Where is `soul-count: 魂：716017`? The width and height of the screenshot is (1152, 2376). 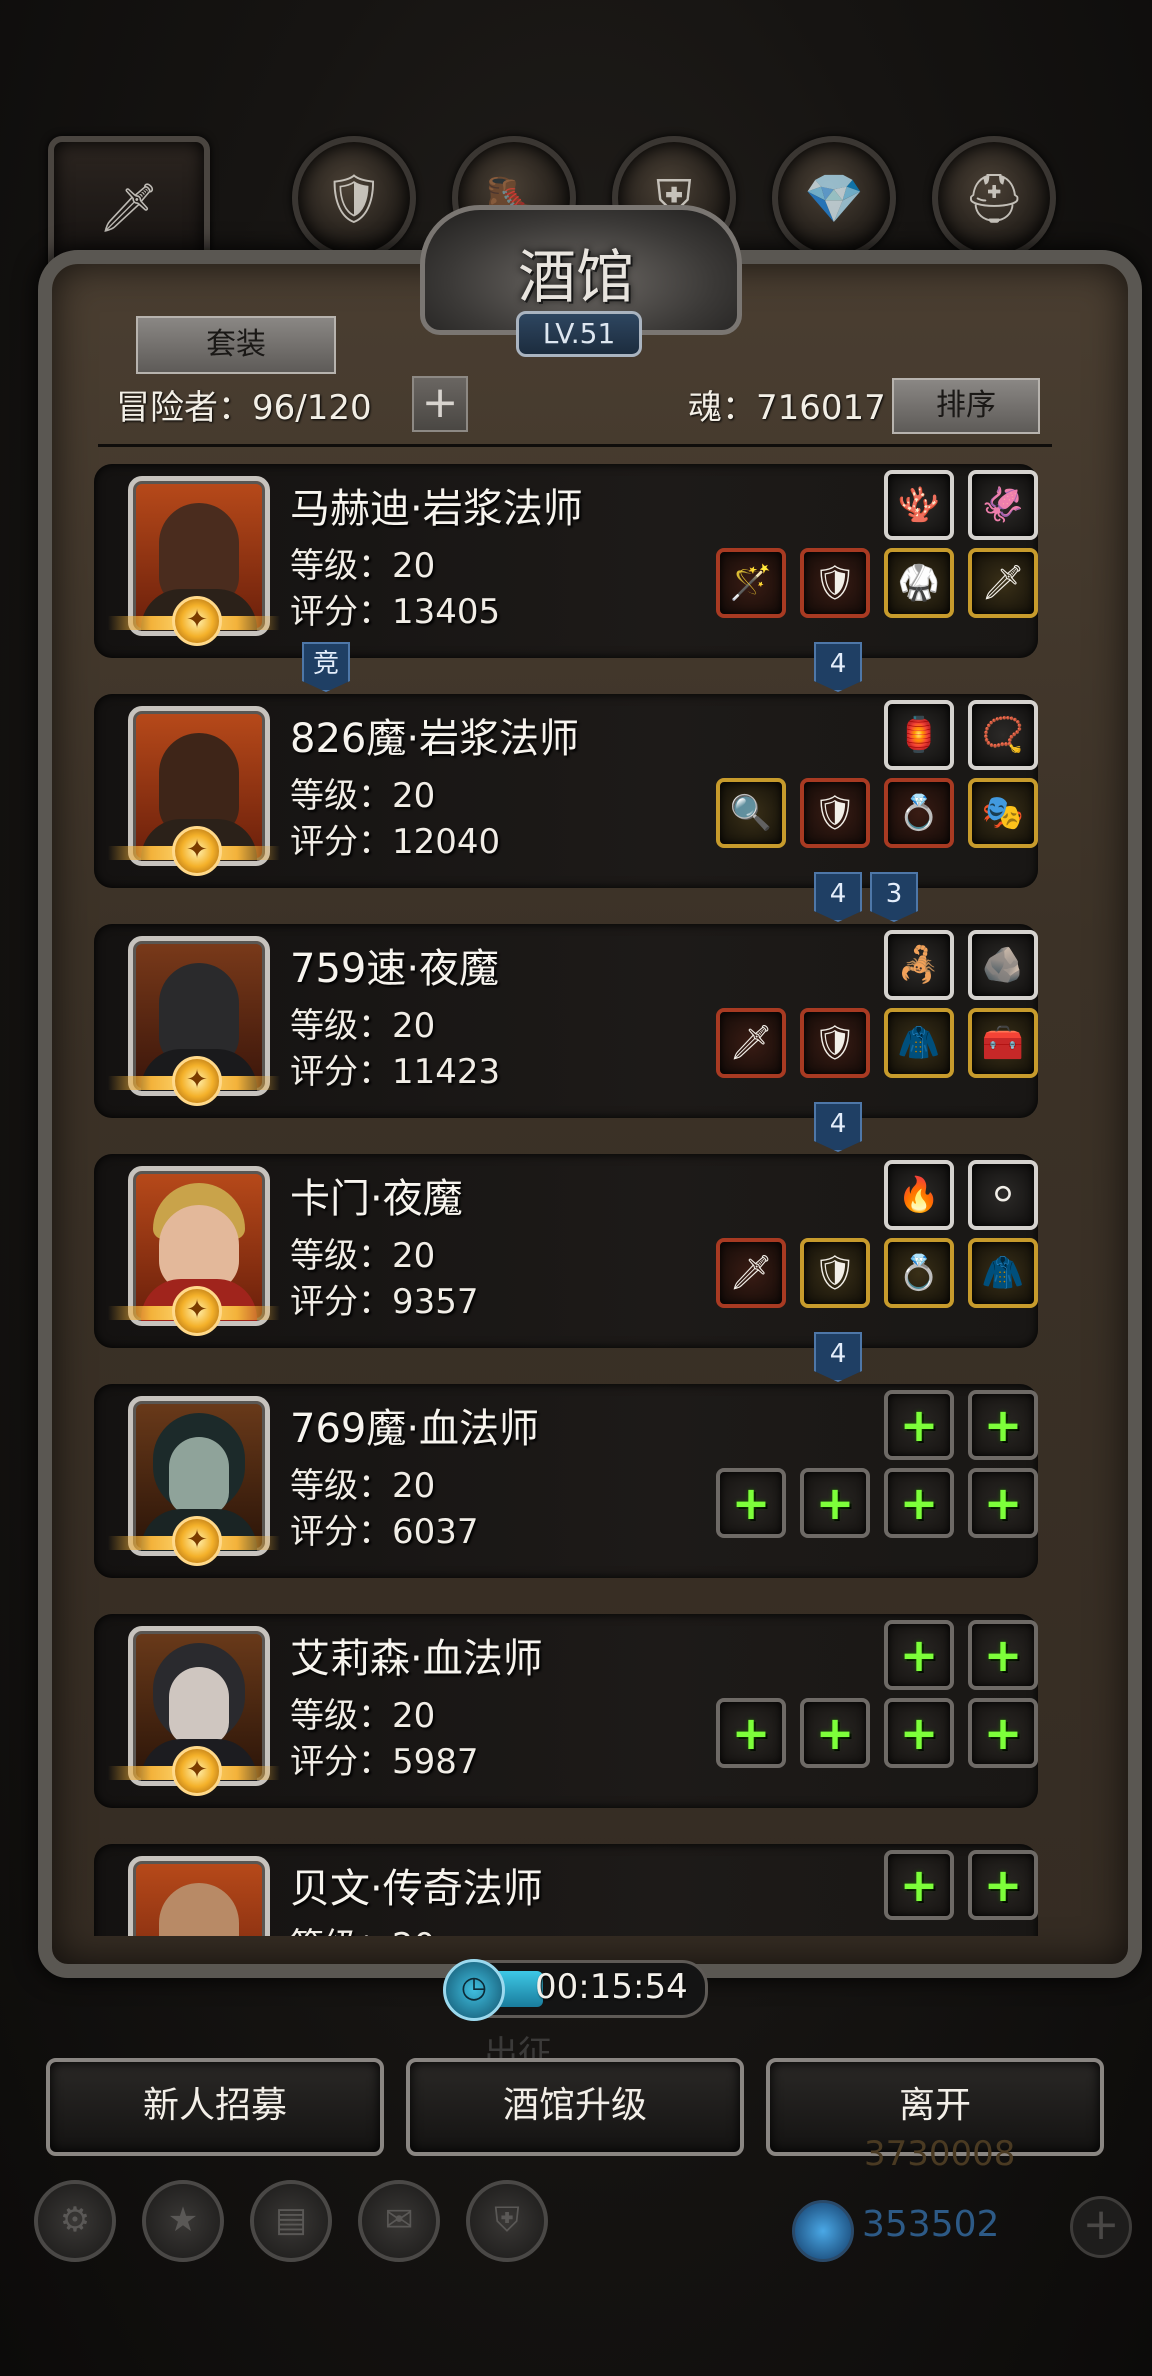
soul-count: 魂：716017 is located at coordinates (787, 408).